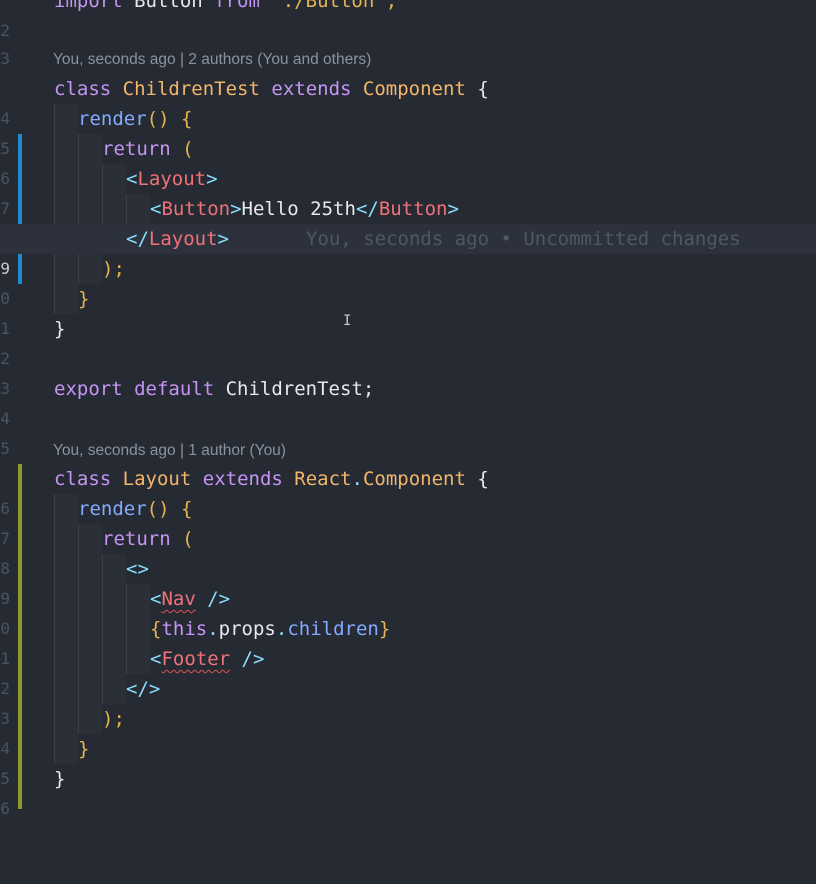  What do you see at coordinates (184, 629) in the screenshot?
I see `keyword: this` at bounding box center [184, 629].